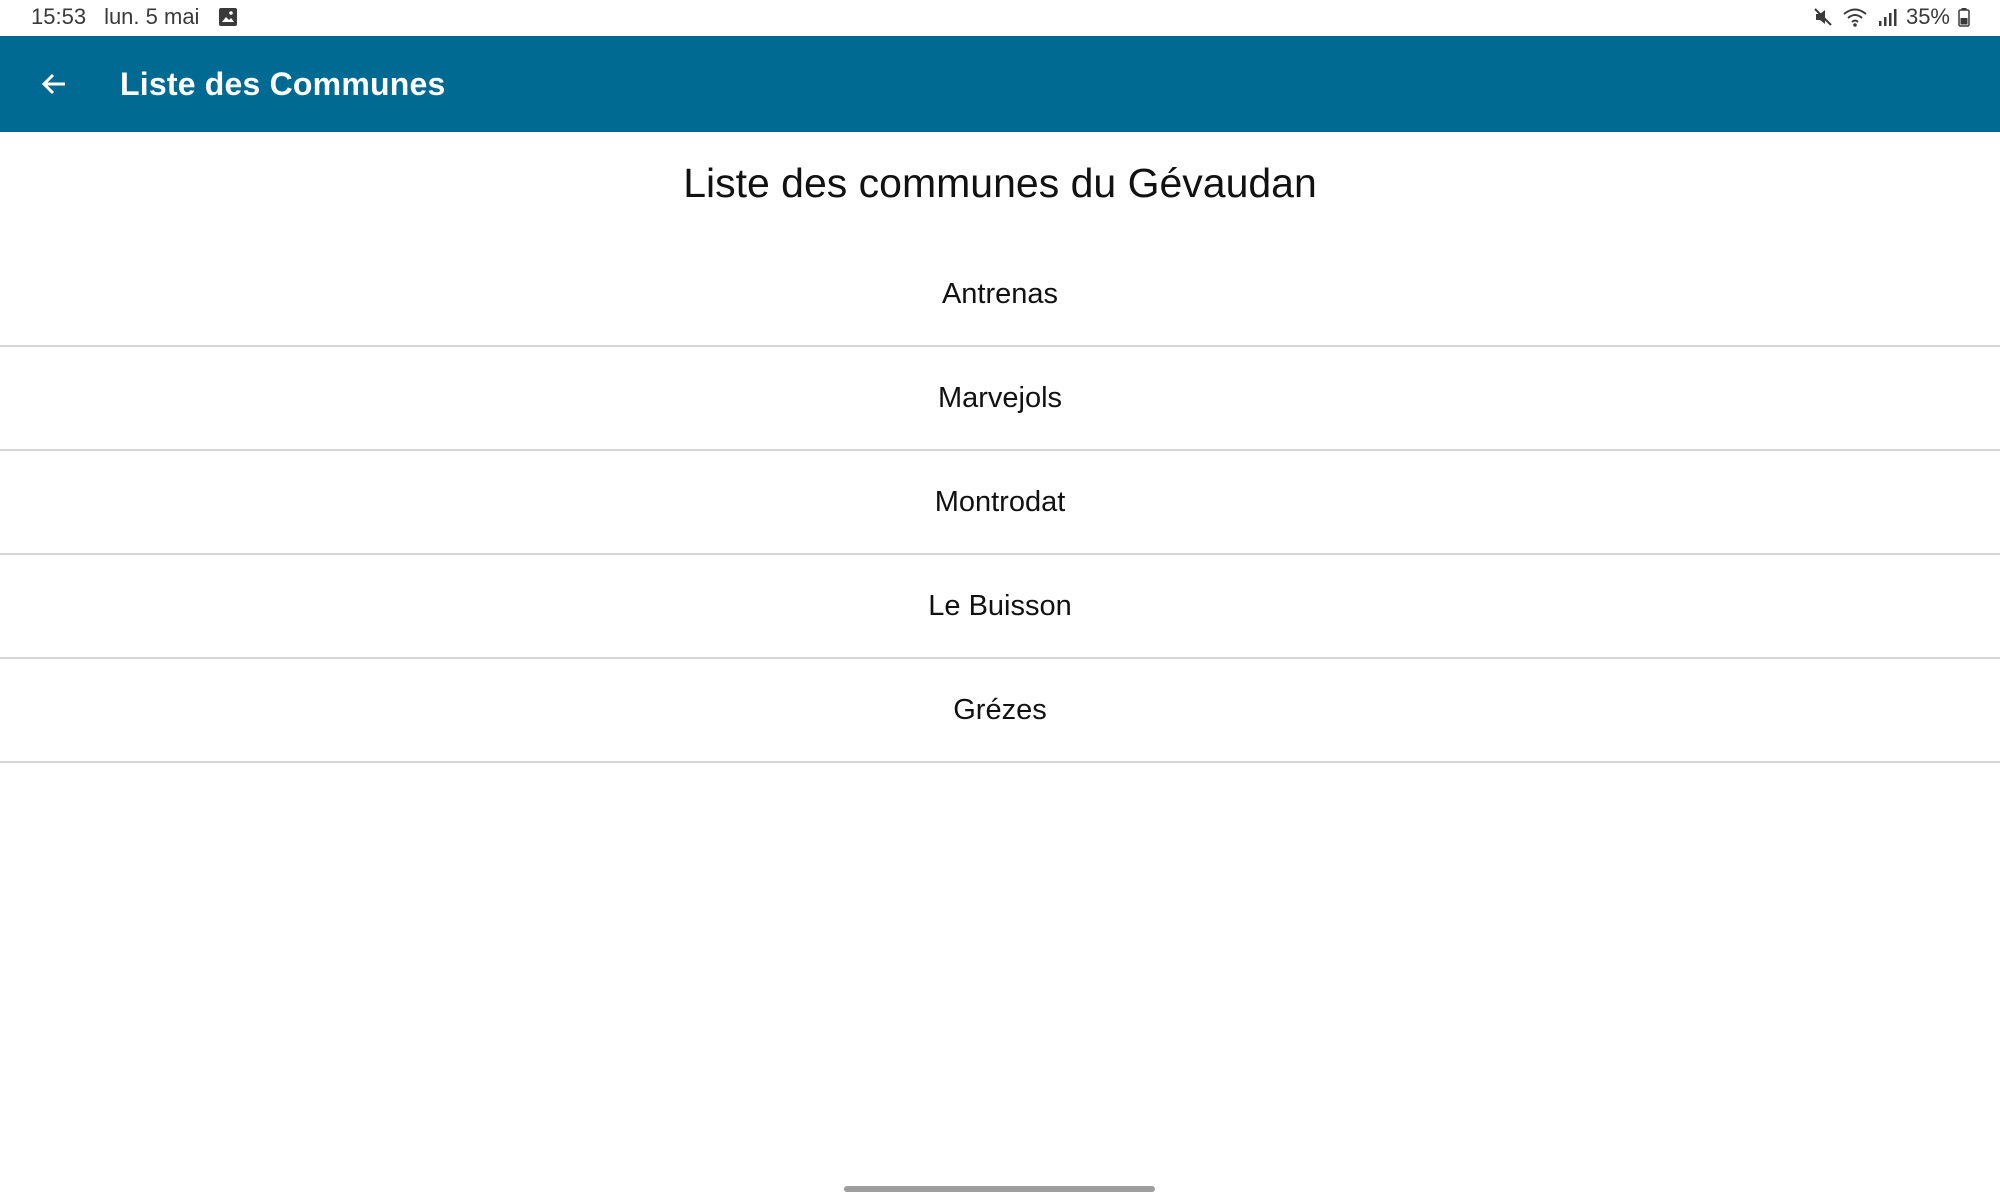 This screenshot has width=2000, height=1200. I want to click on list-item: Antrenas, so click(1000, 295).